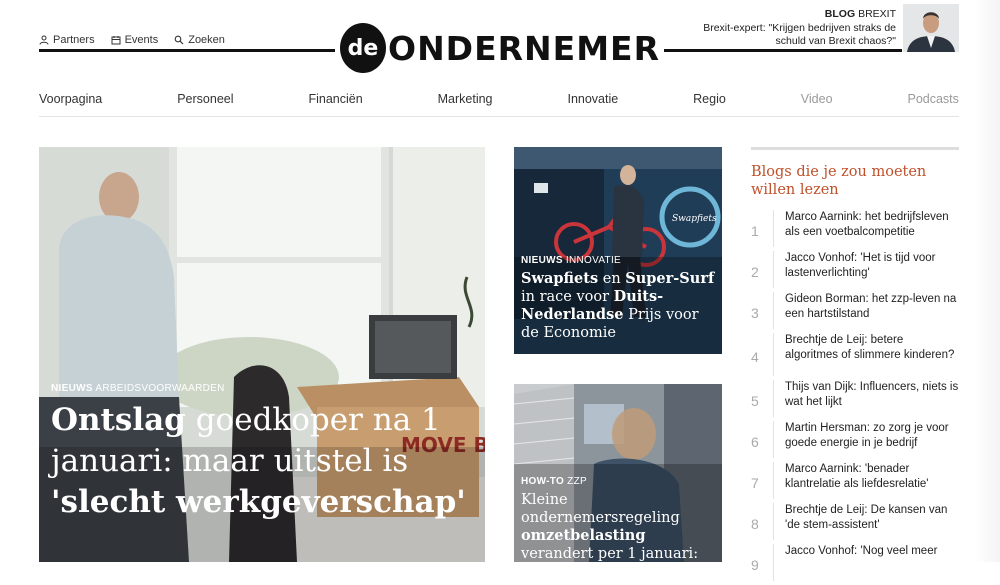 This screenshot has height=585, width=1000. Describe the element at coordinates (70, 99) in the screenshot. I see `nav-voorpagina: Voorpagina` at that location.